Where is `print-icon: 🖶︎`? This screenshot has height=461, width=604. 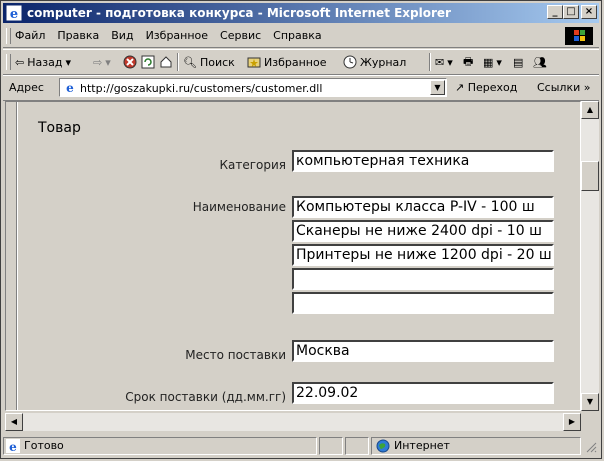 print-icon: 🖶︎ is located at coordinates (468, 61).